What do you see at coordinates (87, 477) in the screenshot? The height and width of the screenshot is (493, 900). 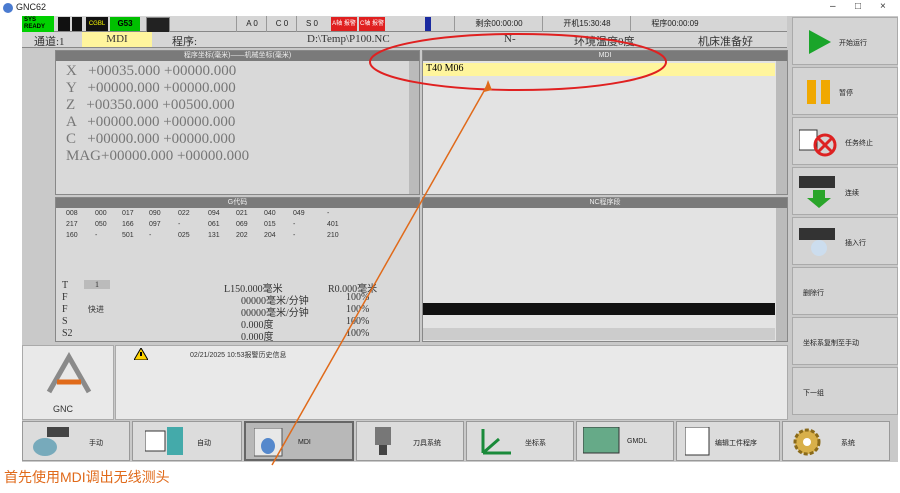 I see `annotation-caption: 首先使用MDI调出无线测头` at bounding box center [87, 477].